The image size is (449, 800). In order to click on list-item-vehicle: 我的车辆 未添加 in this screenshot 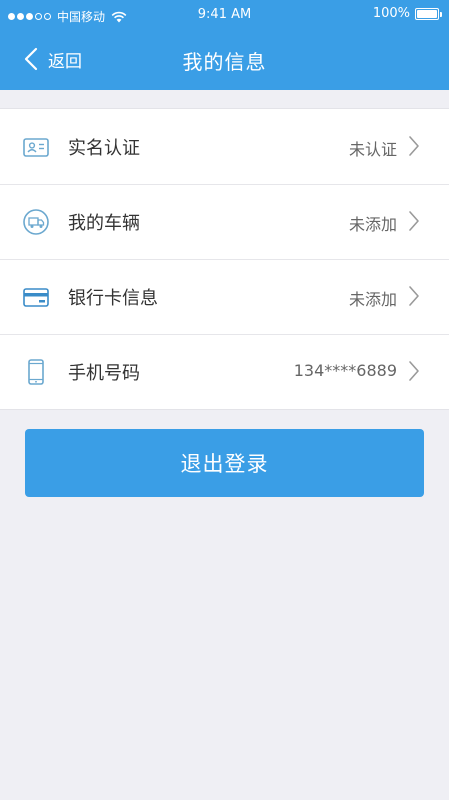, I will do `click(224, 221)`.